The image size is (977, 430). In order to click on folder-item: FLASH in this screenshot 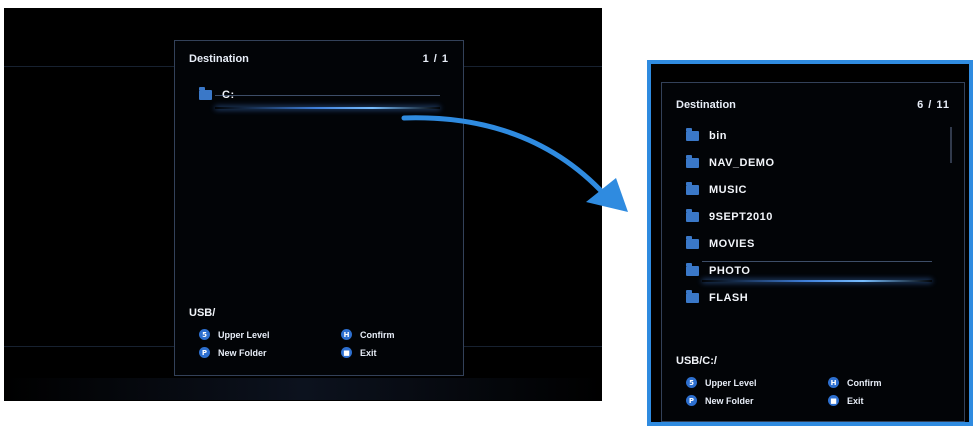, I will do `click(717, 298)`.